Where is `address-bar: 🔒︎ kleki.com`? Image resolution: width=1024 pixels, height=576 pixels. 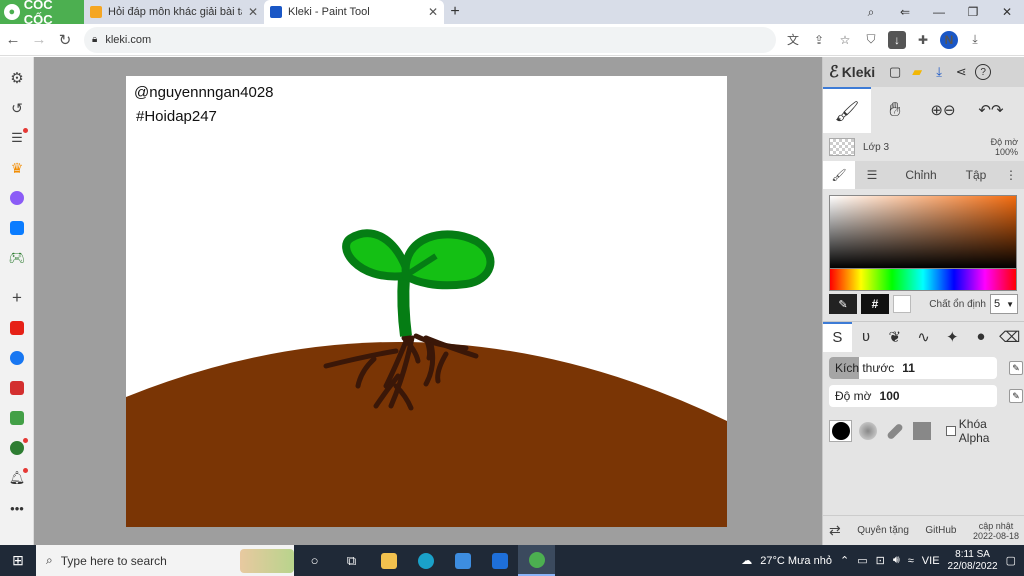
address-bar: 🔒︎ kleki.com is located at coordinates (430, 39).